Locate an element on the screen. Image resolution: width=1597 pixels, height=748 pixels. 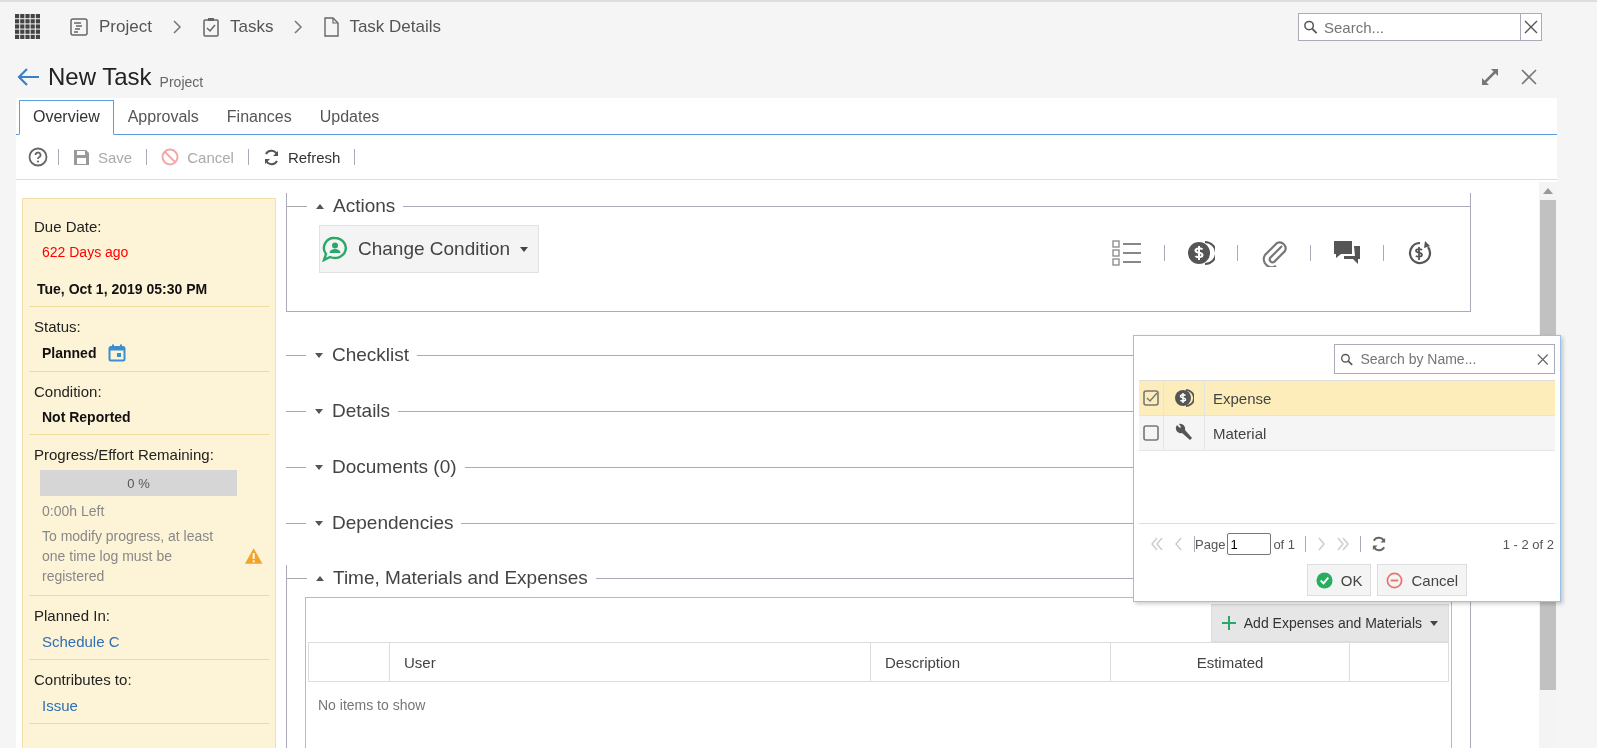
field-label: Planned In: is located at coordinates (72, 615).